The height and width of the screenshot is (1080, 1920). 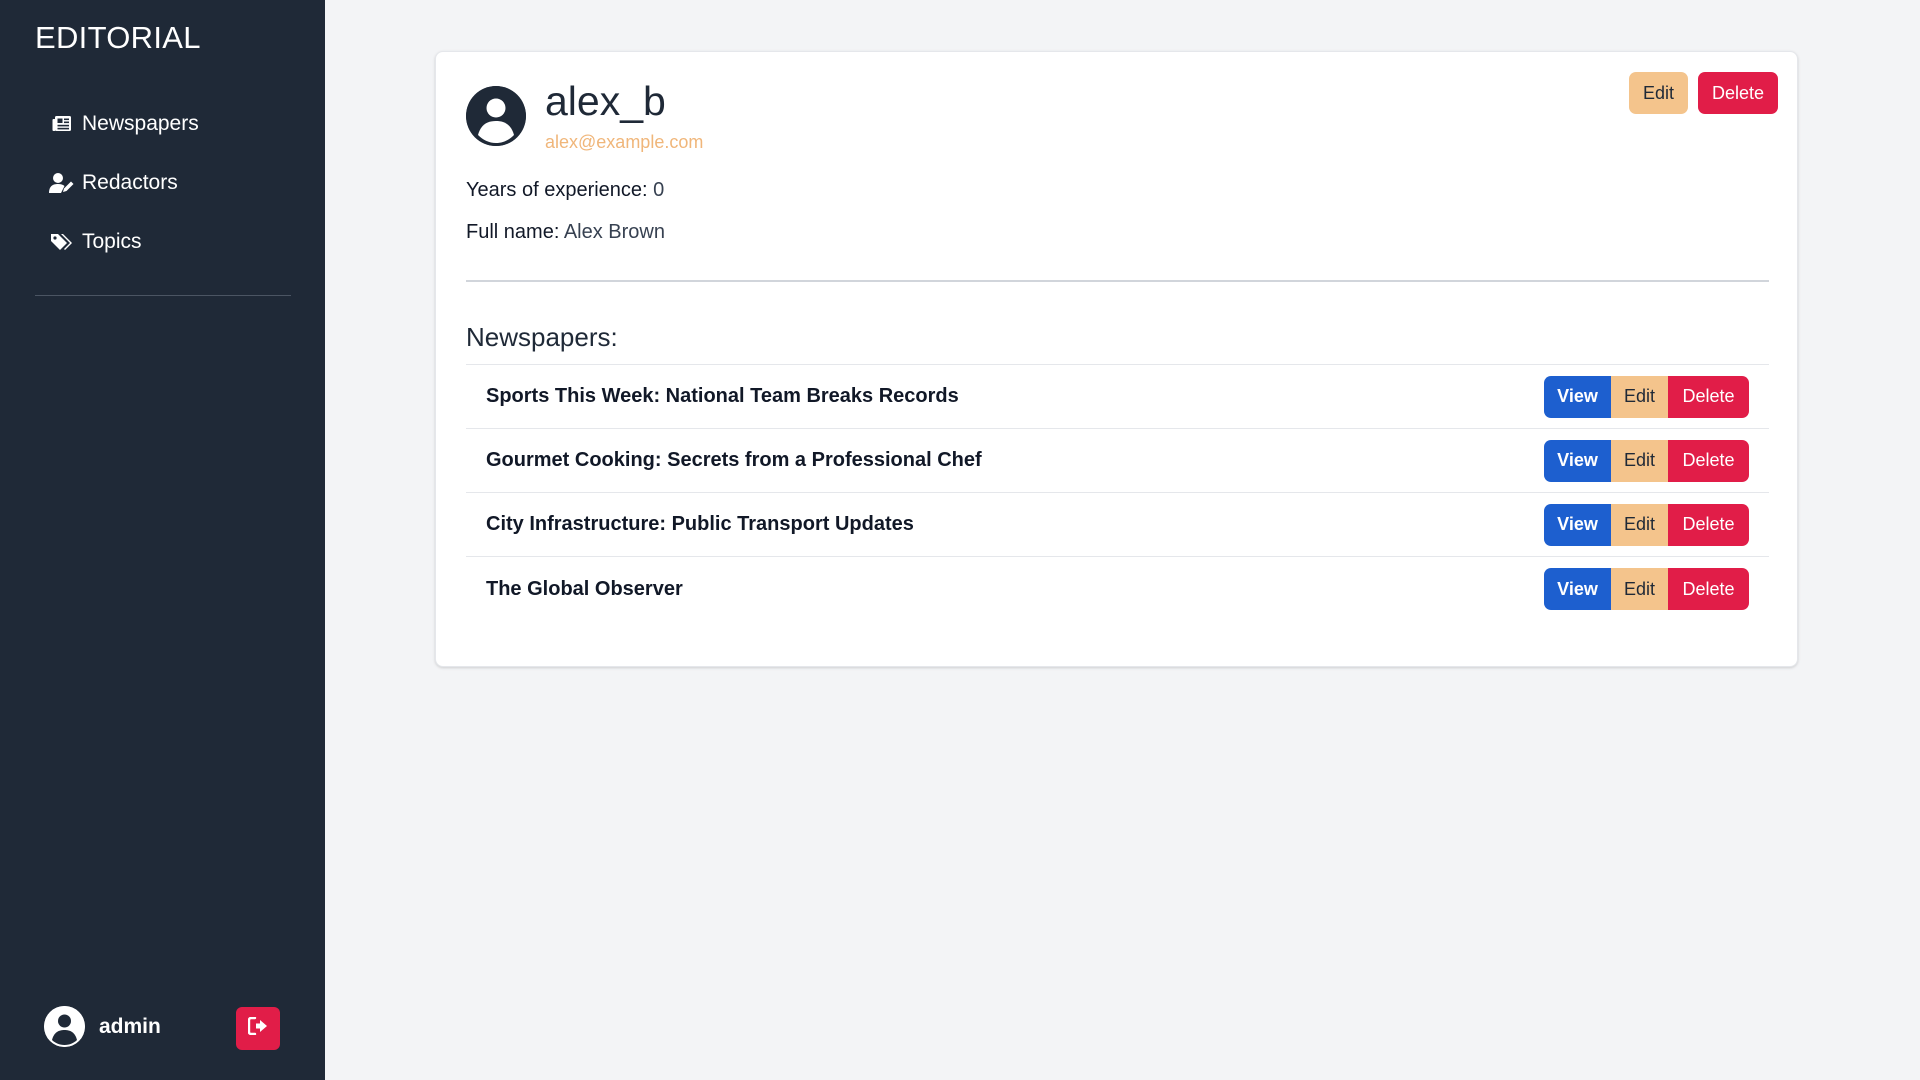 What do you see at coordinates (130, 182) in the screenshot?
I see `sidebar-item-label: Redactors` at bounding box center [130, 182].